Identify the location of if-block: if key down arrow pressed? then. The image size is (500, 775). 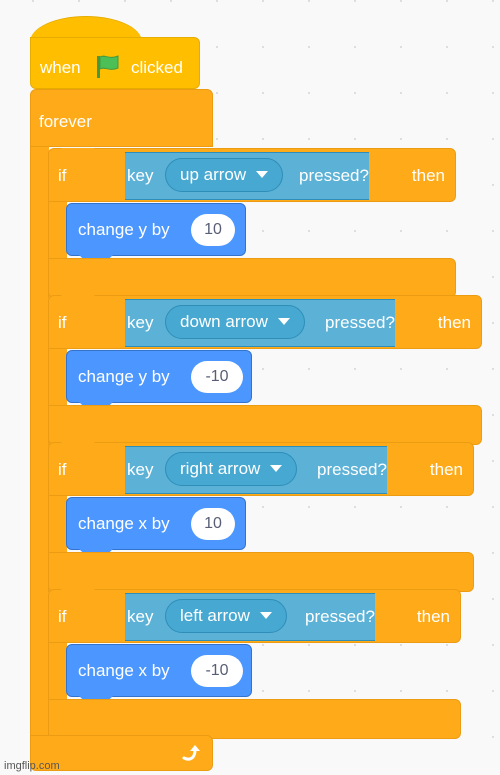
(265, 322).